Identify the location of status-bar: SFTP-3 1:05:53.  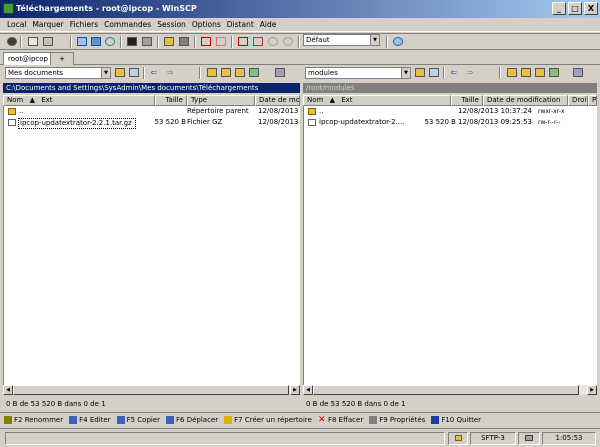
(300, 437).